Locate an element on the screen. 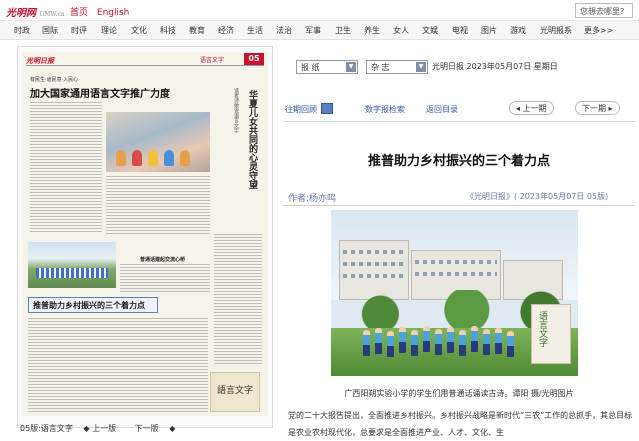 The width and height of the screenshot is (639, 441). nav-item: 卫生 is located at coordinates (343, 30).